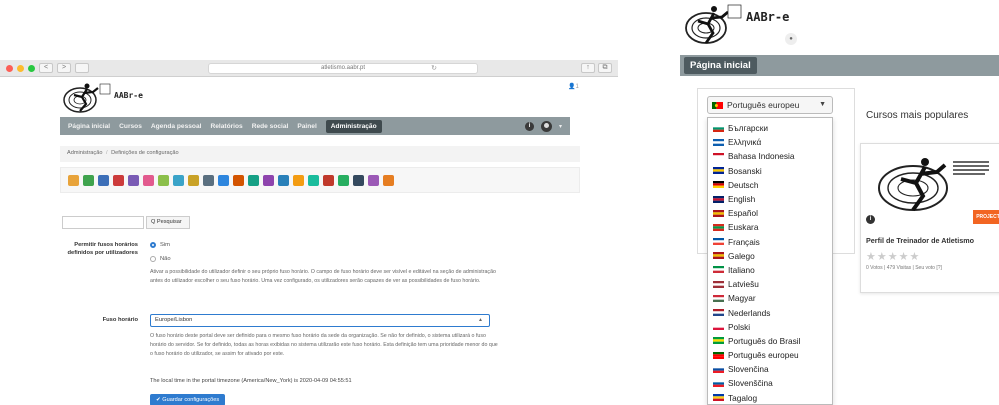 The image size is (999, 405). I want to click on radio-no, so click(153, 259).